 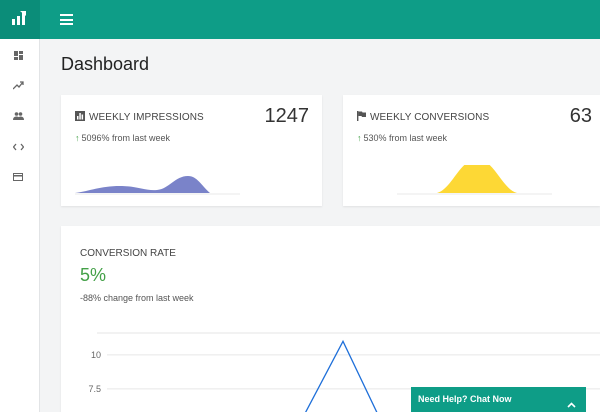 I want to click on dashboard-icon, so click(x=20, y=56).